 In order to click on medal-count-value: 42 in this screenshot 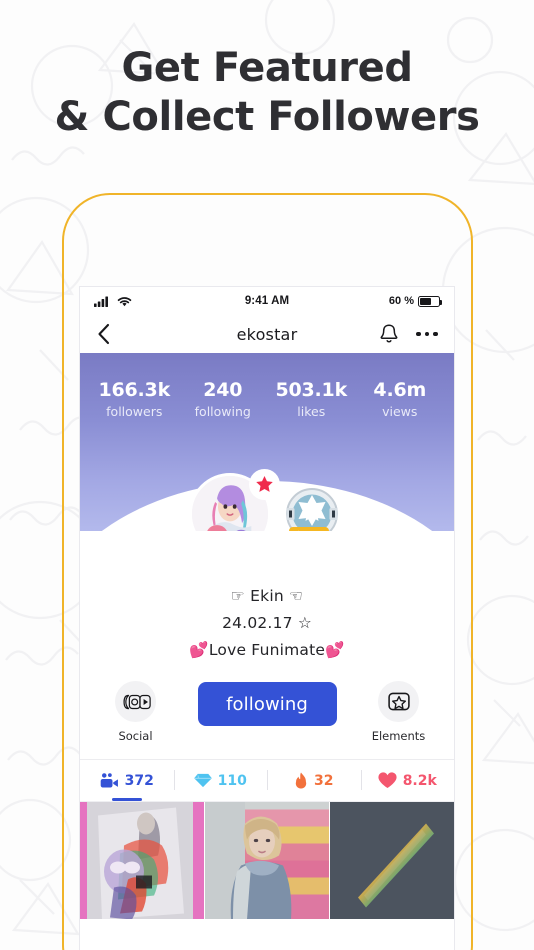, I will do `click(314, 530)`.